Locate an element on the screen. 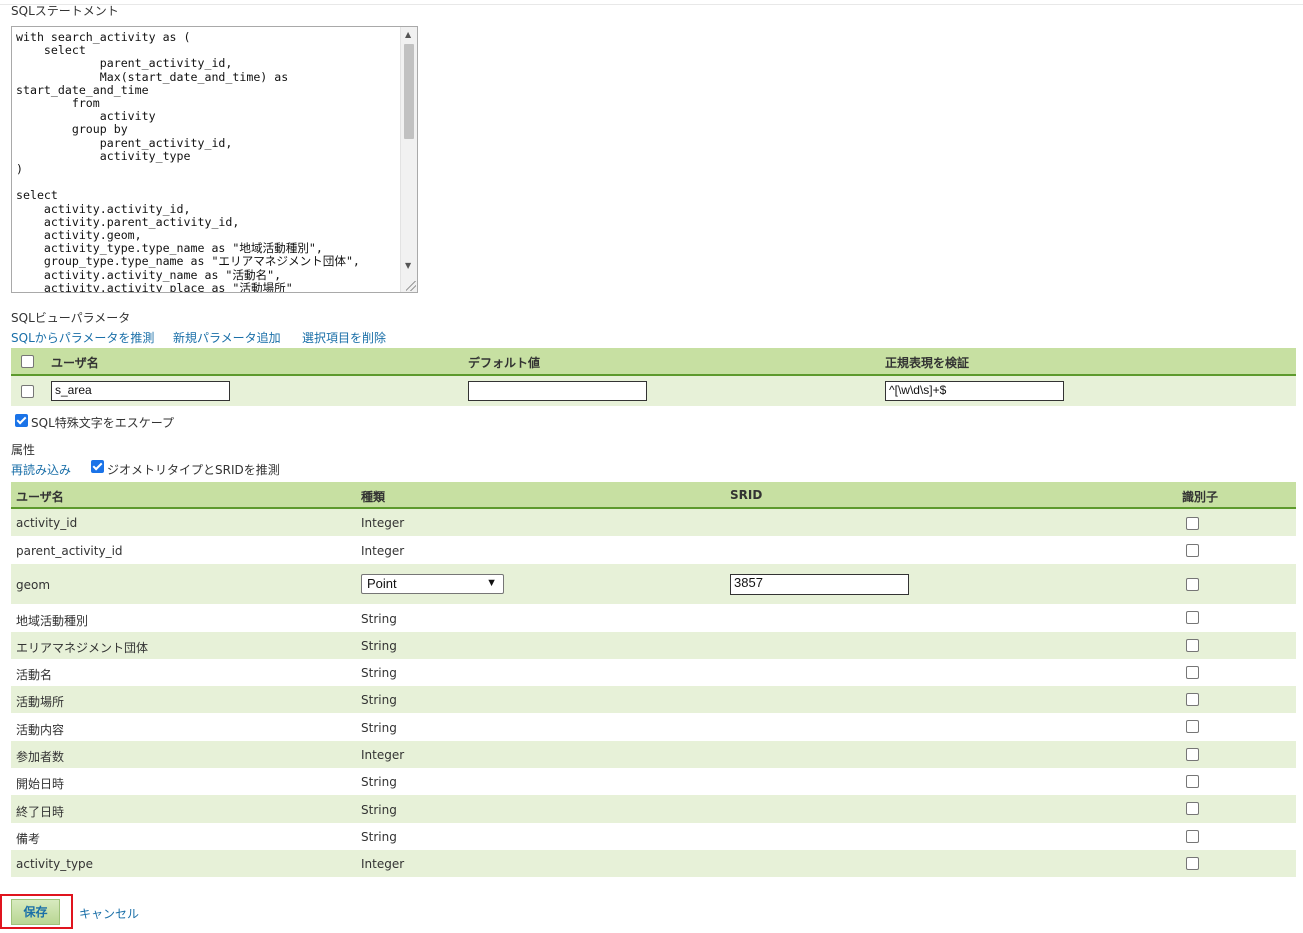 This screenshot has width=1303, height=933. attr-name: geom is located at coordinates (33, 585).